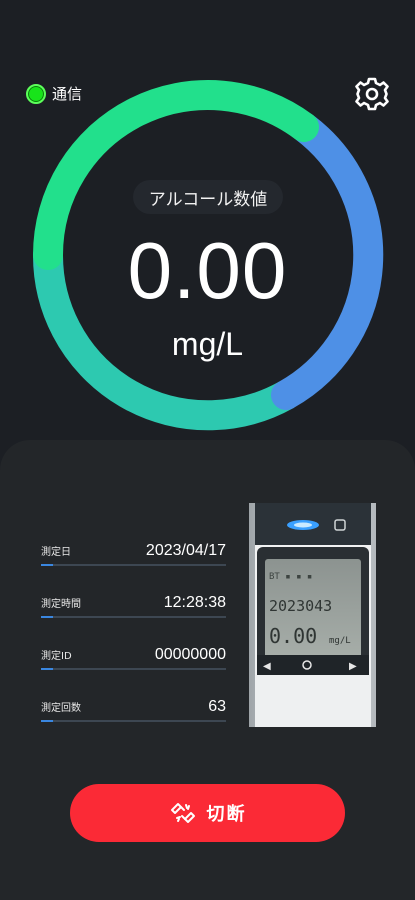  I want to click on disconnect-icon, so click(182, 813).